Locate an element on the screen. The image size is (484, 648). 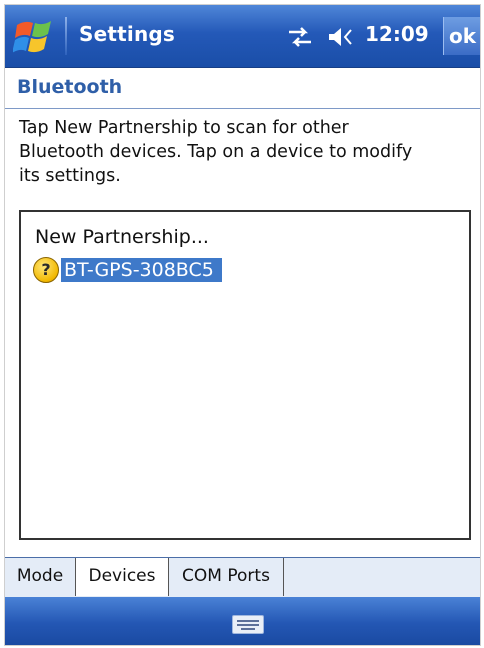
device-name: BT-GPS-308BC5 is located at coordinates (141, 270).